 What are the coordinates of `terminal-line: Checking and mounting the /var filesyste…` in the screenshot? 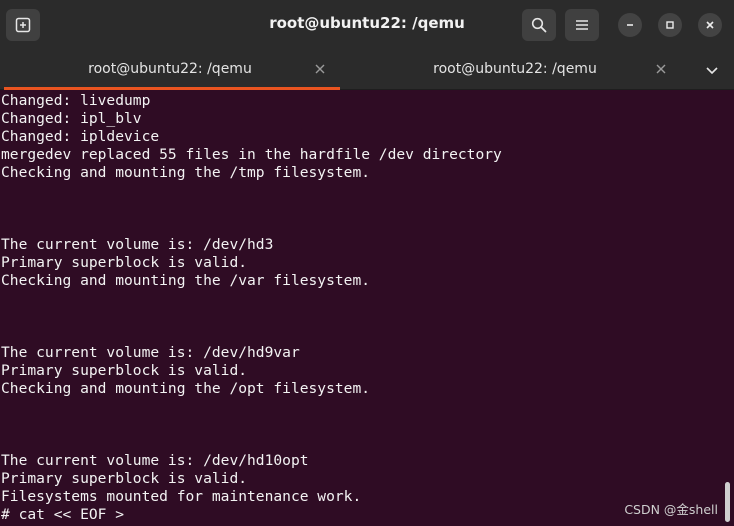 It's located at (186, 280).